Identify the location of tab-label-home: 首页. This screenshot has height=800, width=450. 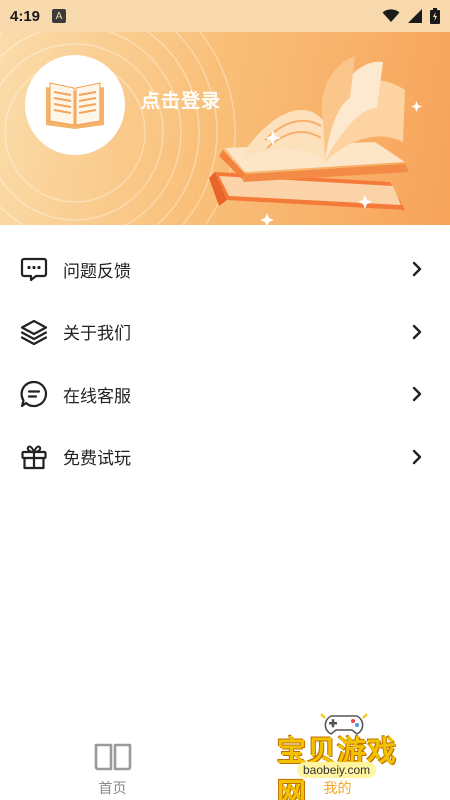
(112, 789).